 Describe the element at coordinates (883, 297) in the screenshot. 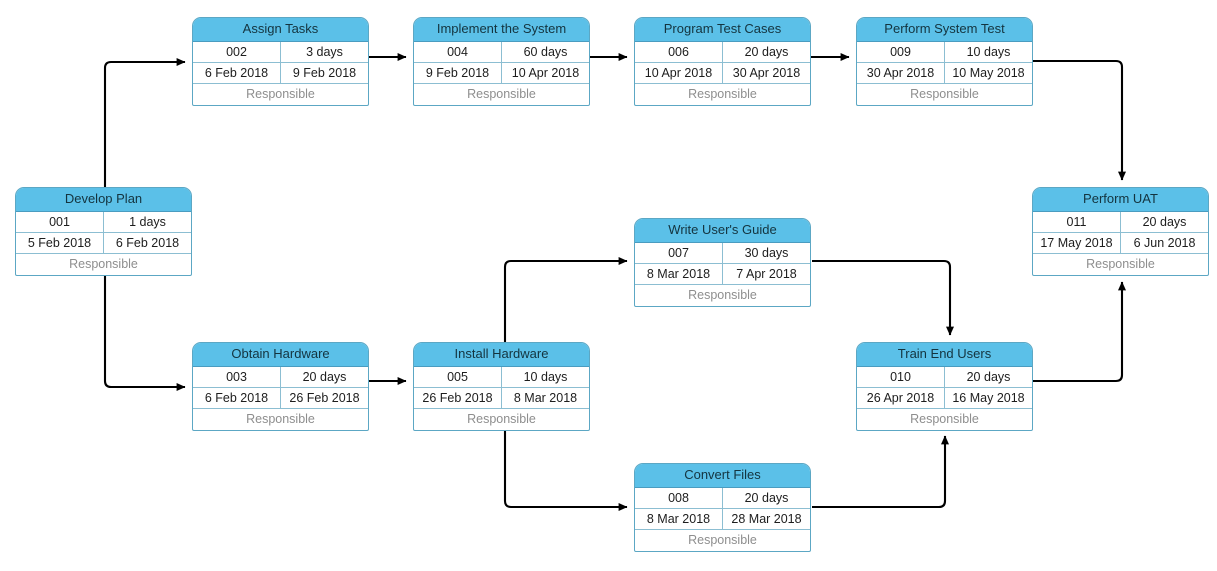

I see `edge-guide-to-train` at that location.